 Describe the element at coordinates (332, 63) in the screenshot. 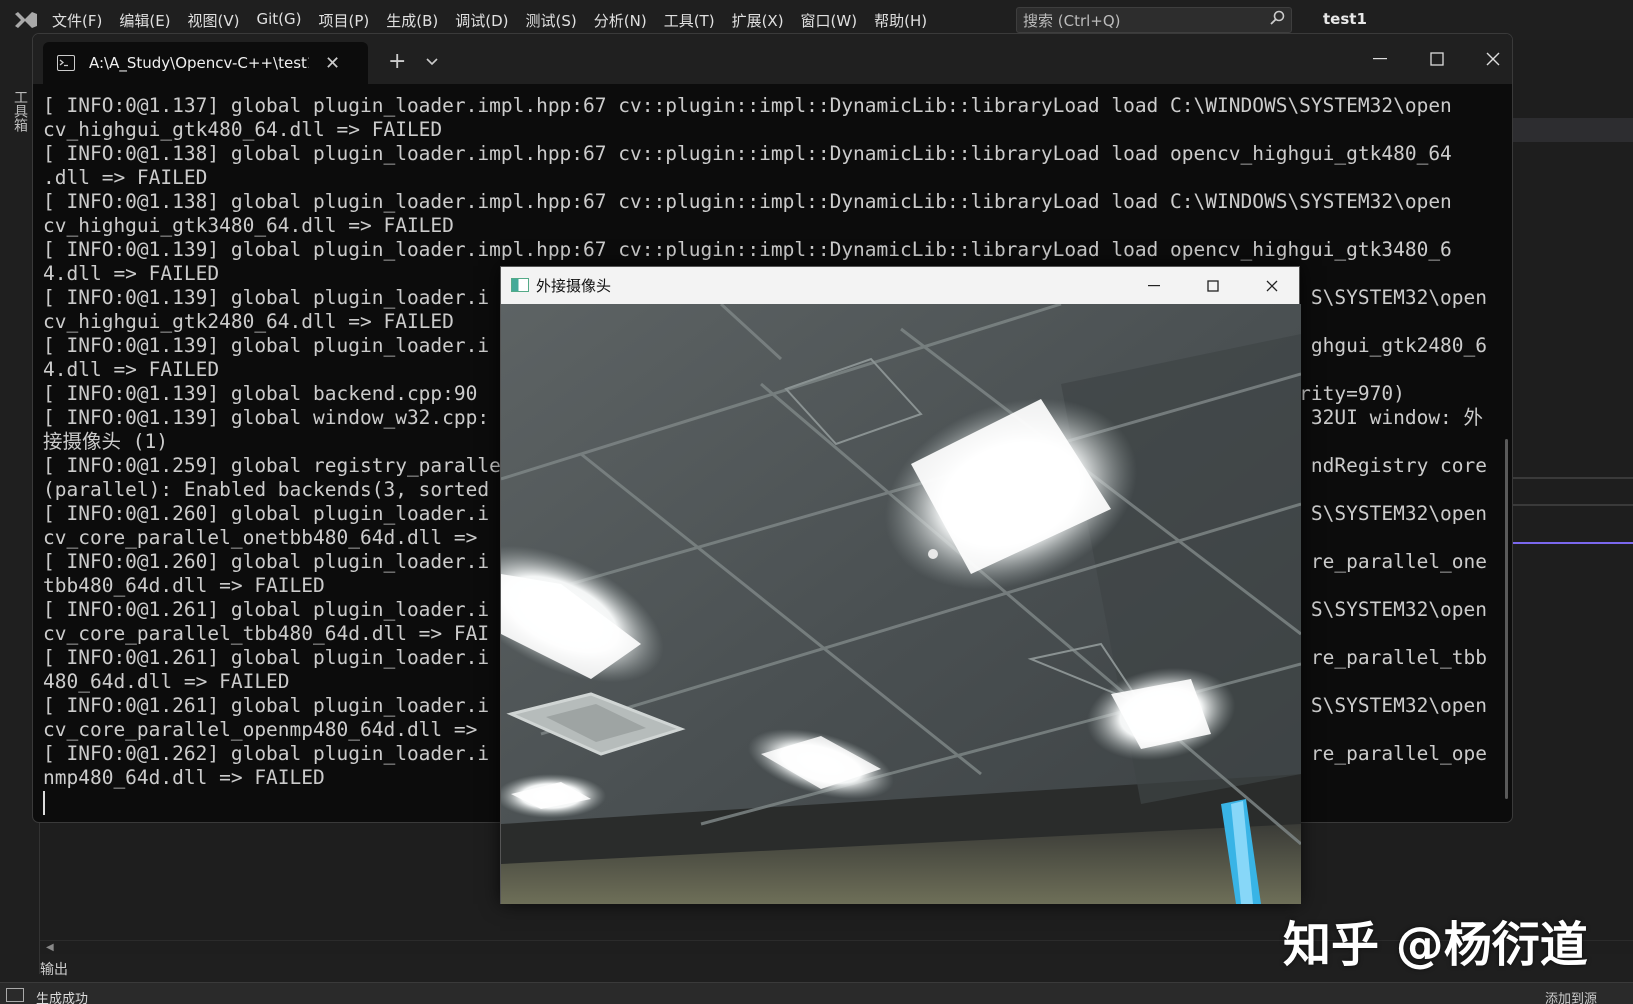

I see `close-tab-icon: ✕` at that location.